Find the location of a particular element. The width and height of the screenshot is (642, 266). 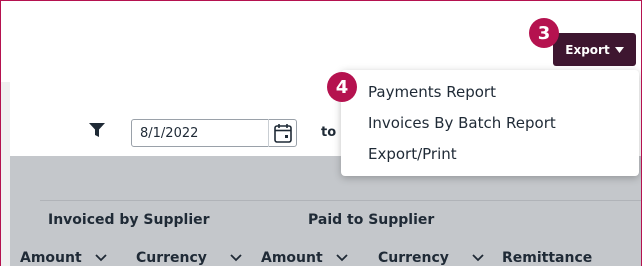

start-date-input is located at coordinates (214, 133).